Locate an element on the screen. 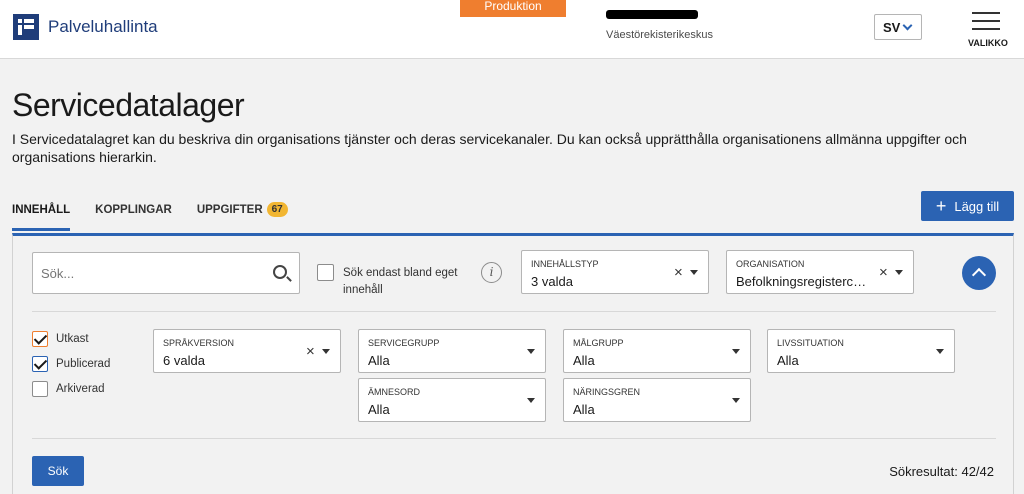  tab-tasks-label: UPPGIFTER is located at coordinates (229, 209).